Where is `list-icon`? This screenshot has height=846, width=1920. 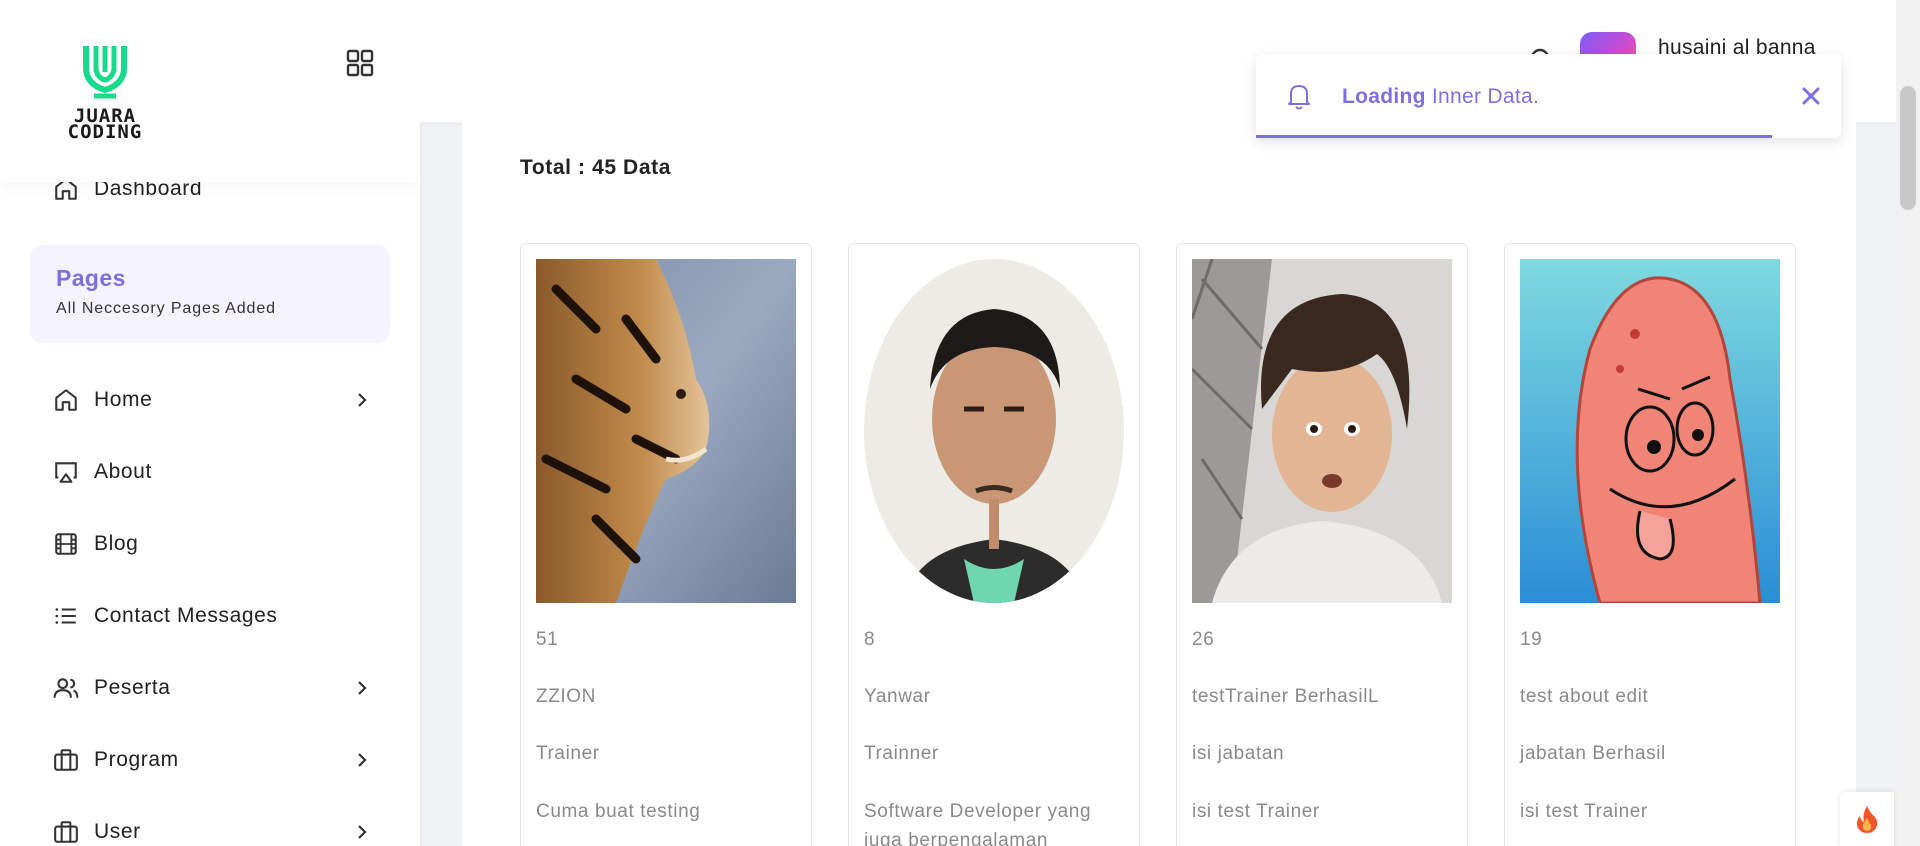
list-icon is located at coordinates (66, 616).